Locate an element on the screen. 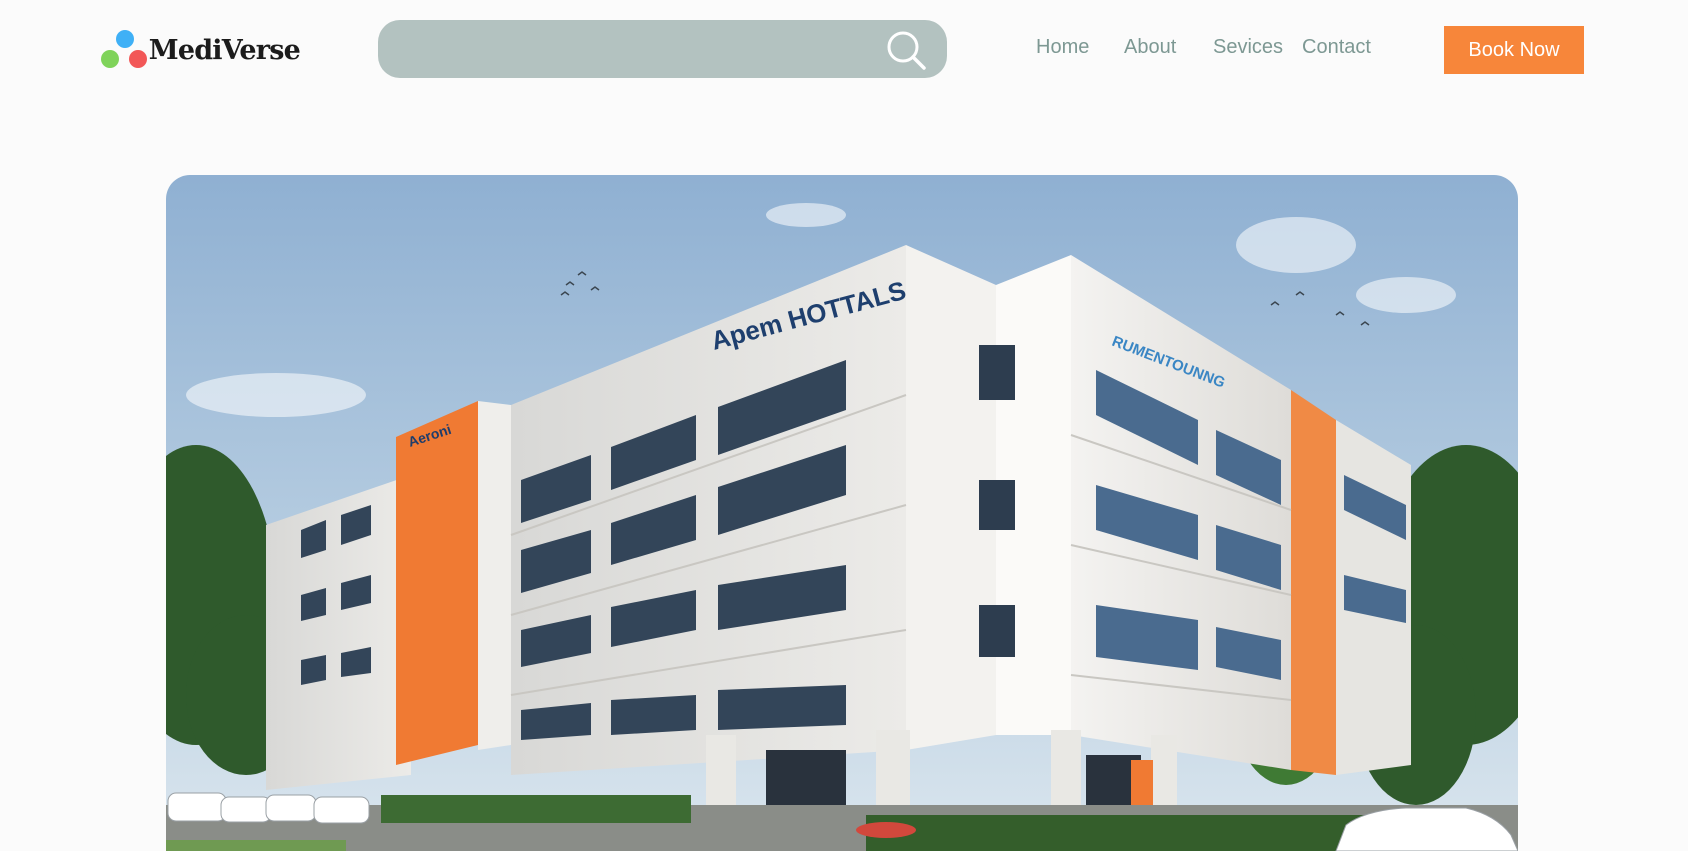 The width and height of the screenshot is (1688, 851). book-now-button: Book Now is located at coordinates (1514, 50).